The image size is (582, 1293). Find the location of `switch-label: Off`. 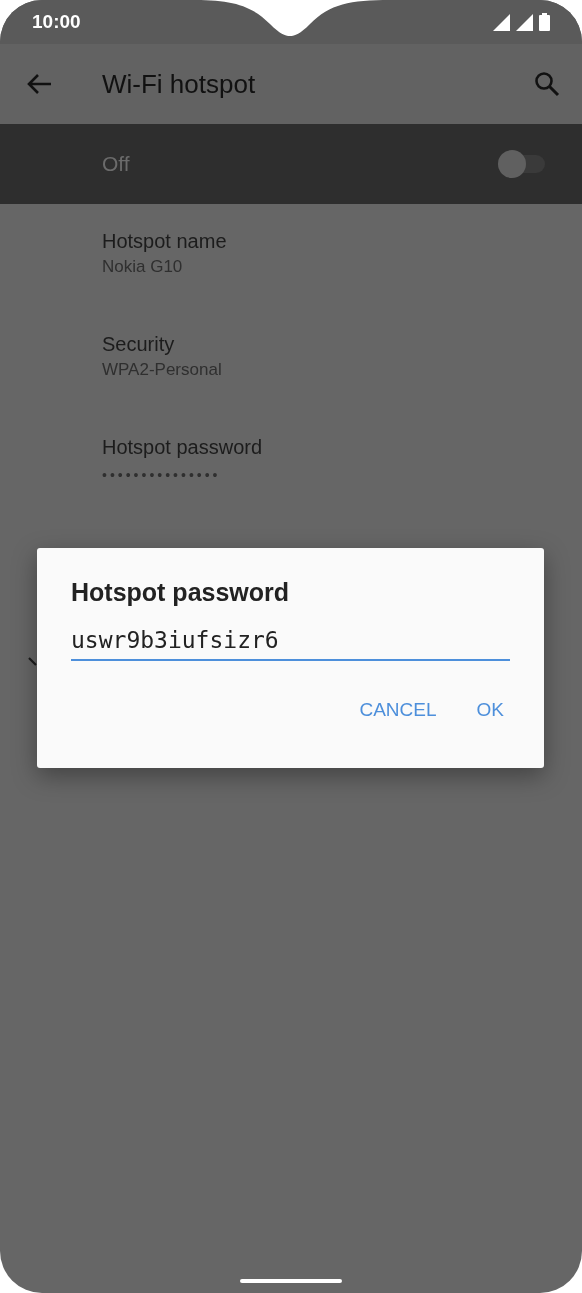

switch-label: Off is located at coordinates (116, 164).